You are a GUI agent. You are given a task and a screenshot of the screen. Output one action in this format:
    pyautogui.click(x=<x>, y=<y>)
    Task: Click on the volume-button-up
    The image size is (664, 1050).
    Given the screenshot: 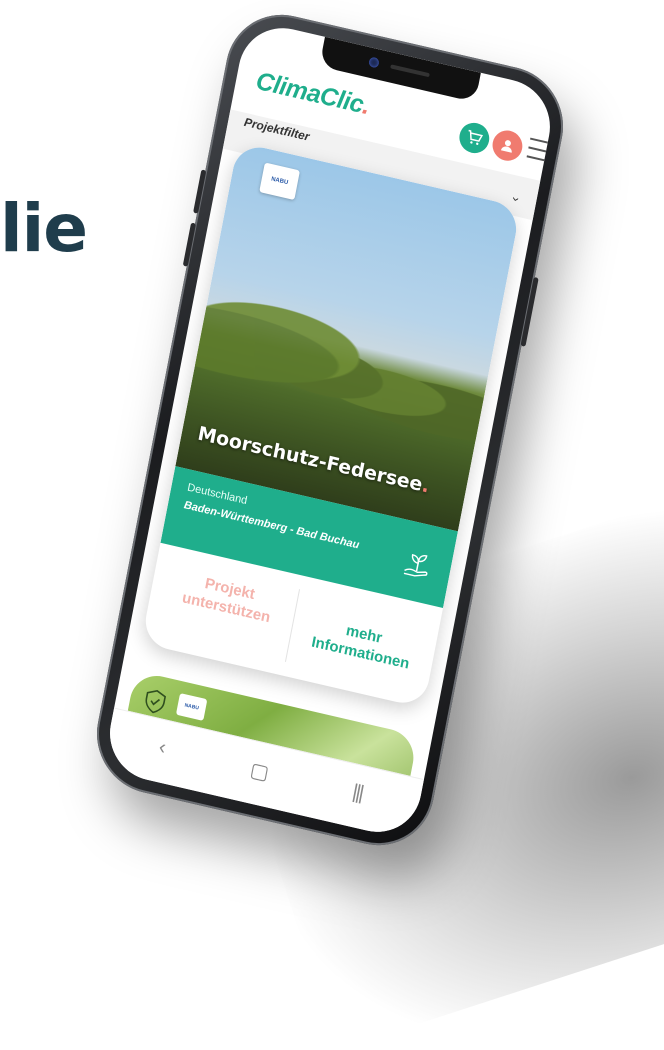 What is the action you would take?
    pyautogui.click(x=200, y=191)
    